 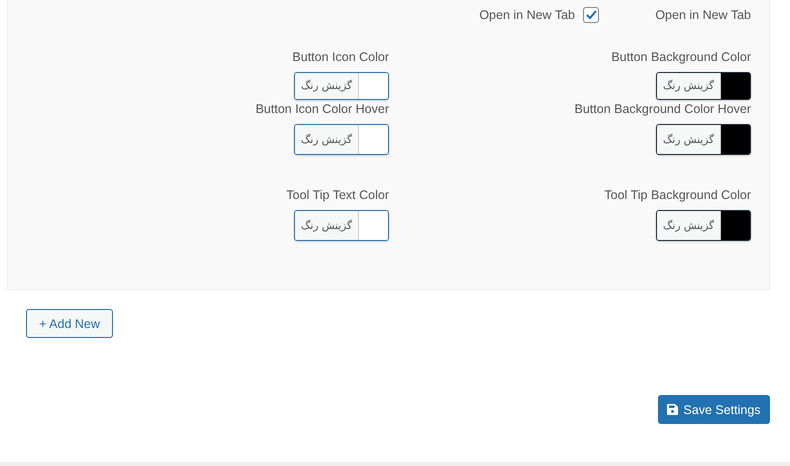 What do you see at coordinates (703, 15) in the screenshot?
I see `field-label: Open in New Tab` at bounding box center [703, 15].